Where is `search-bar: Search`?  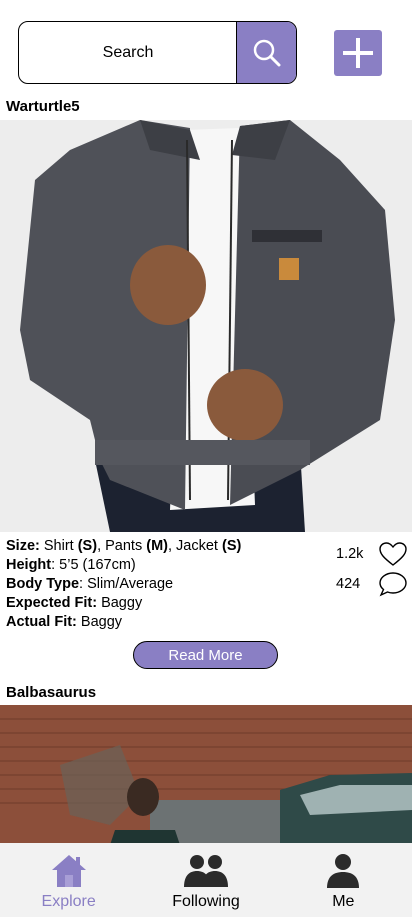 search-bar: Search is located at coordinates (157, 52).